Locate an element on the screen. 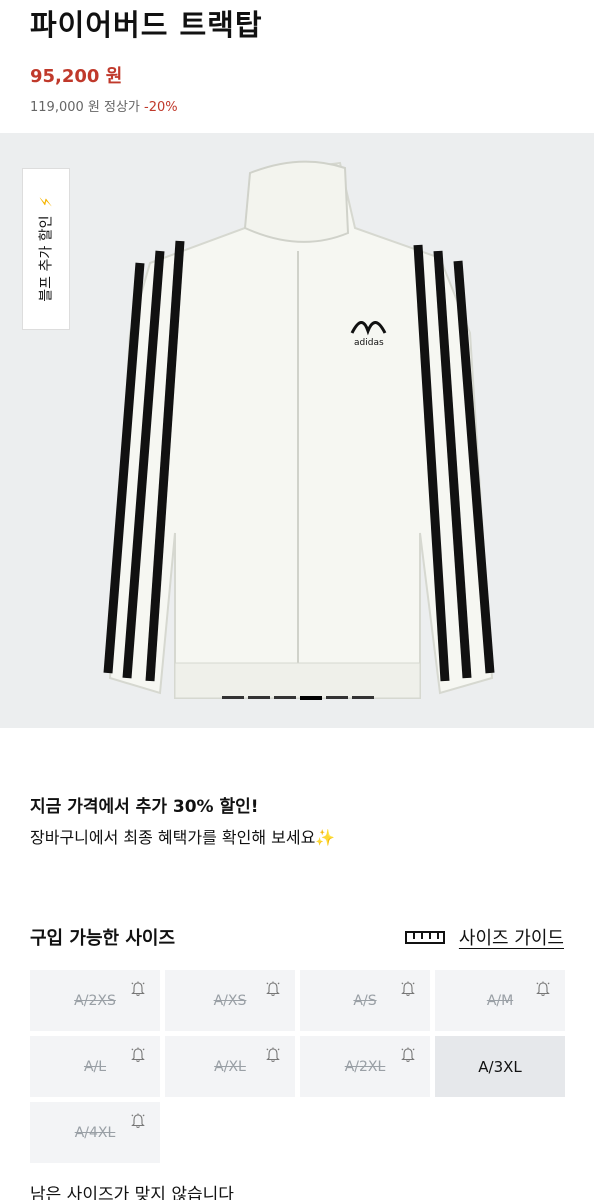  size-option-label: A/2XS is located at coordinates (95, 1000).